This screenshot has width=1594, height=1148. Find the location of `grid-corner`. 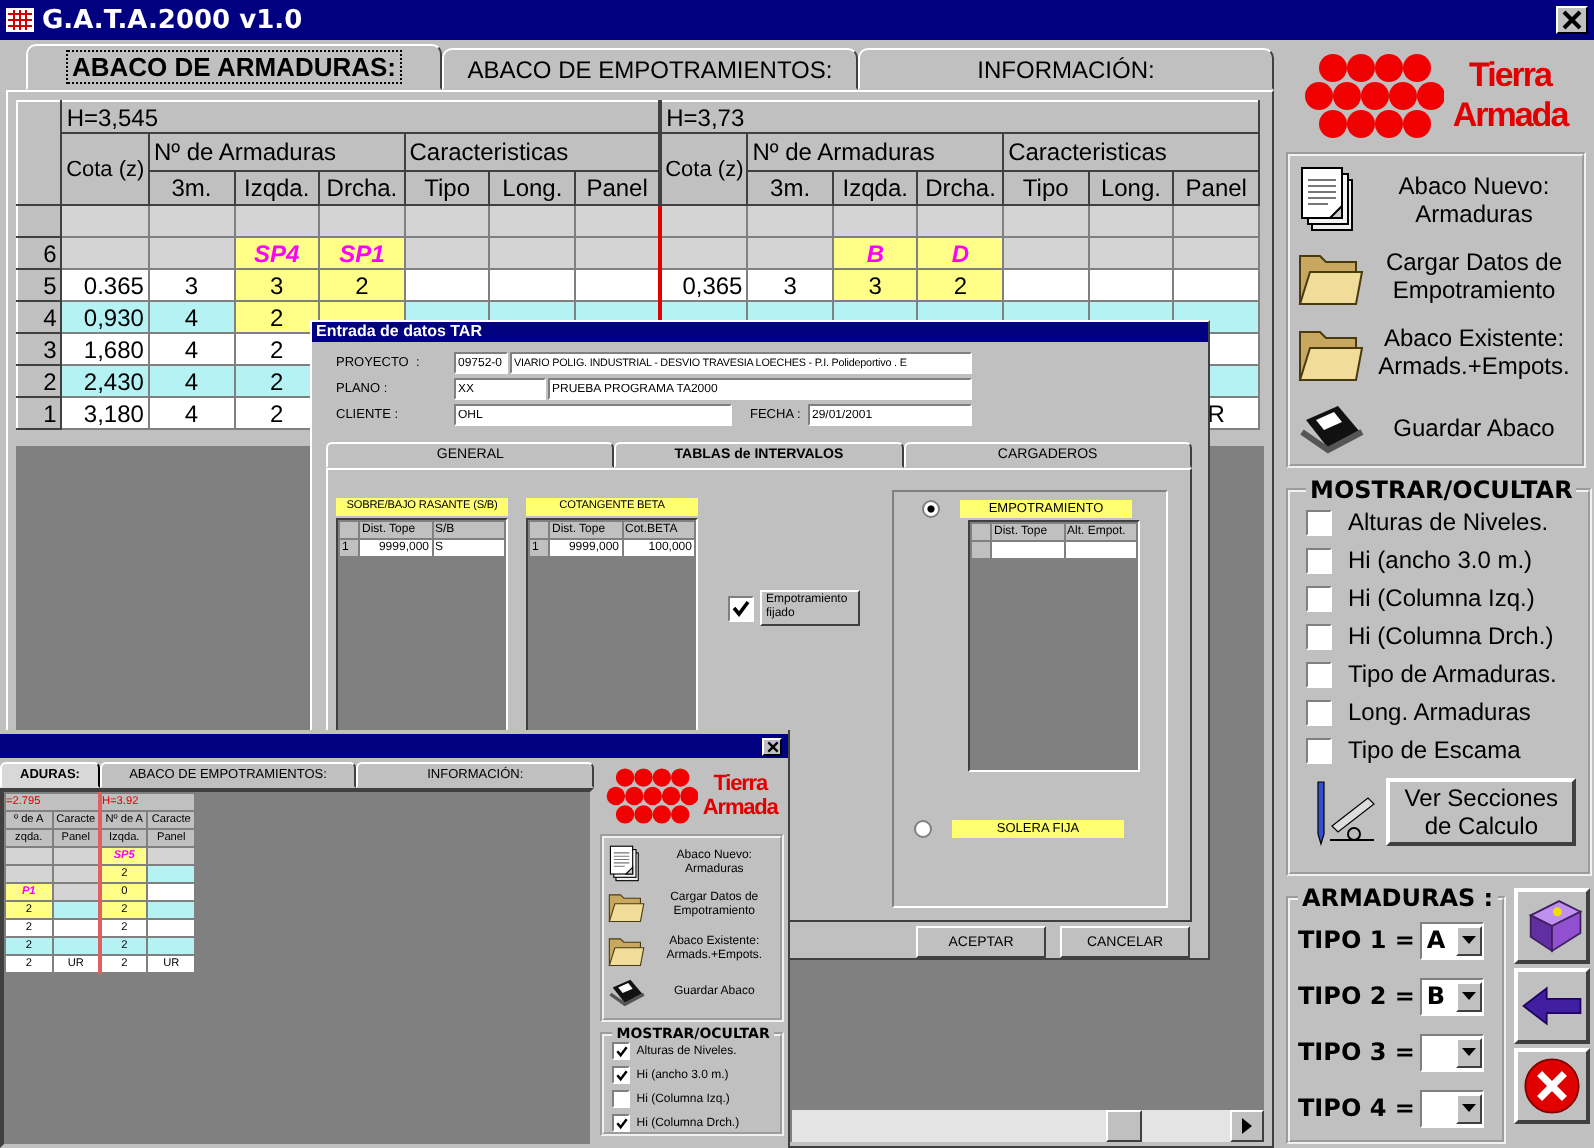

grid-corner is located at coordinates (39, 153).